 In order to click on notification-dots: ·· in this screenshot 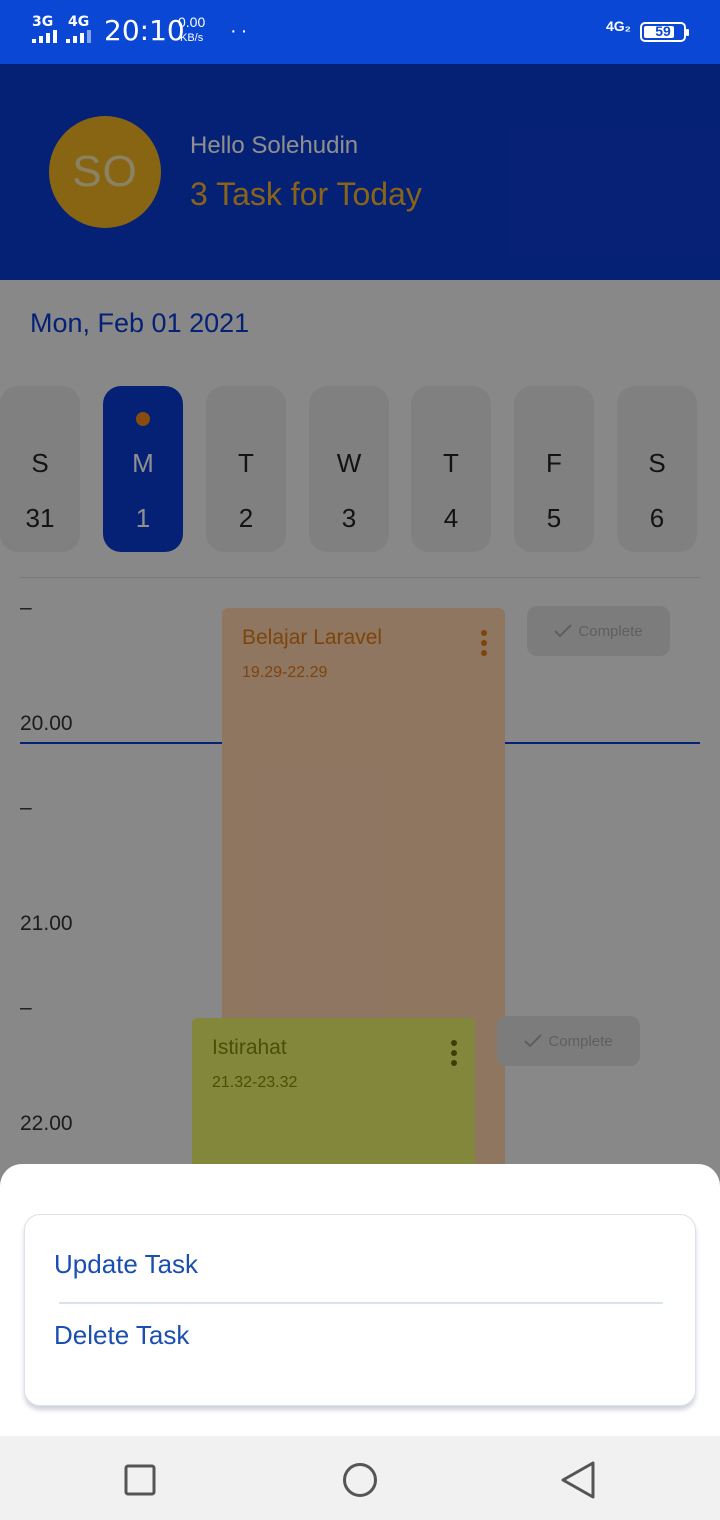, I will do `click(241, 31)`.